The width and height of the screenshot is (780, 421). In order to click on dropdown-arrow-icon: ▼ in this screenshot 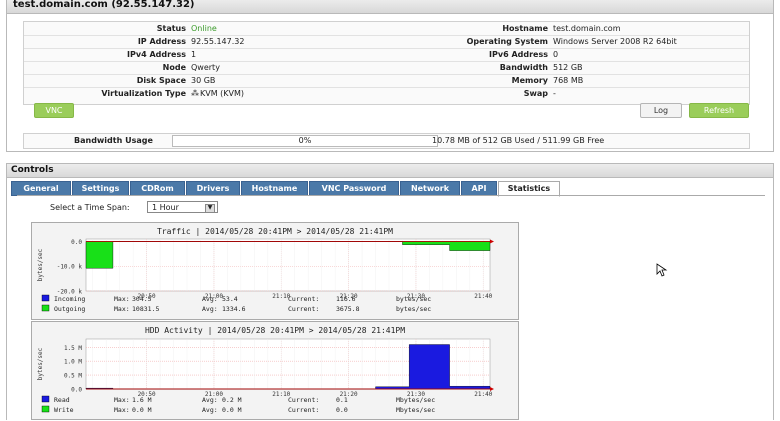, I will do `click(210, 208)`.